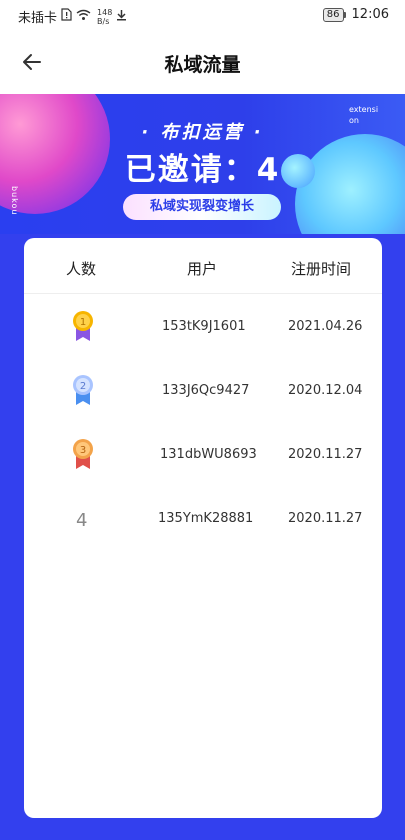 This screenshot has width=405, height=840. I want to click on user-id: 131dbWU8693, so click(208, 454).